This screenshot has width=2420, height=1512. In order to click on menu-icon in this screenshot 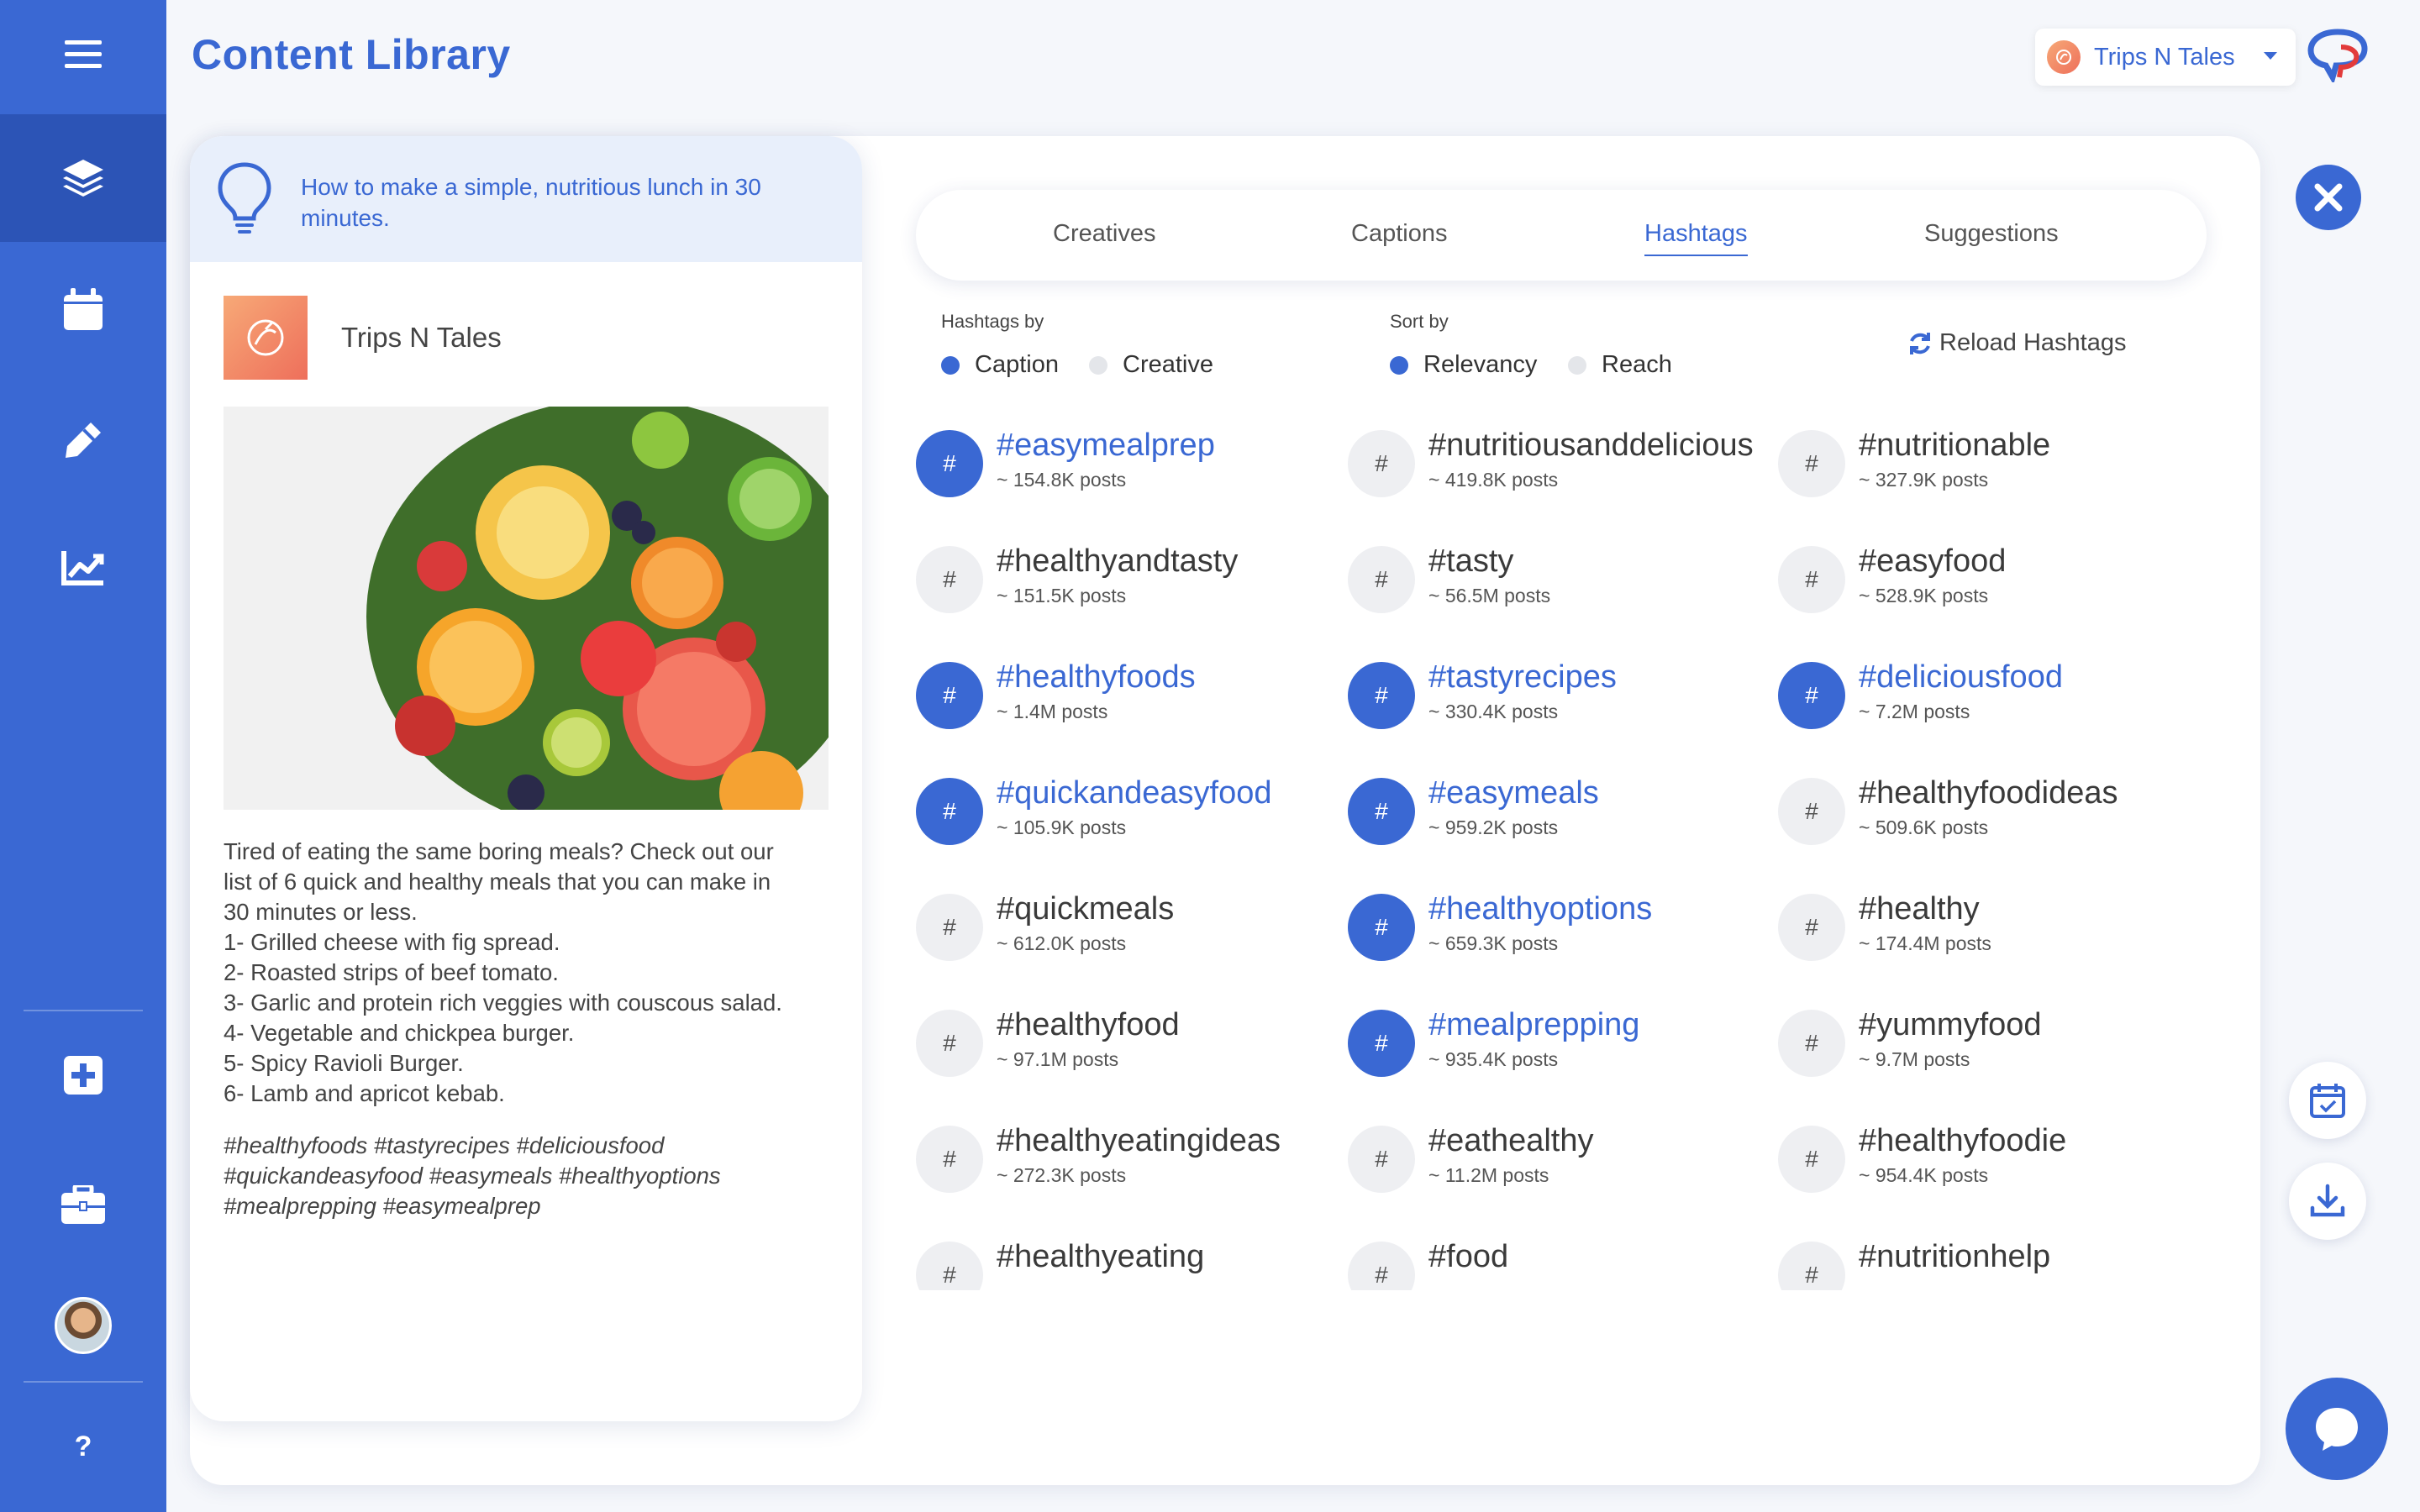, I will do `click(83, 54)`.